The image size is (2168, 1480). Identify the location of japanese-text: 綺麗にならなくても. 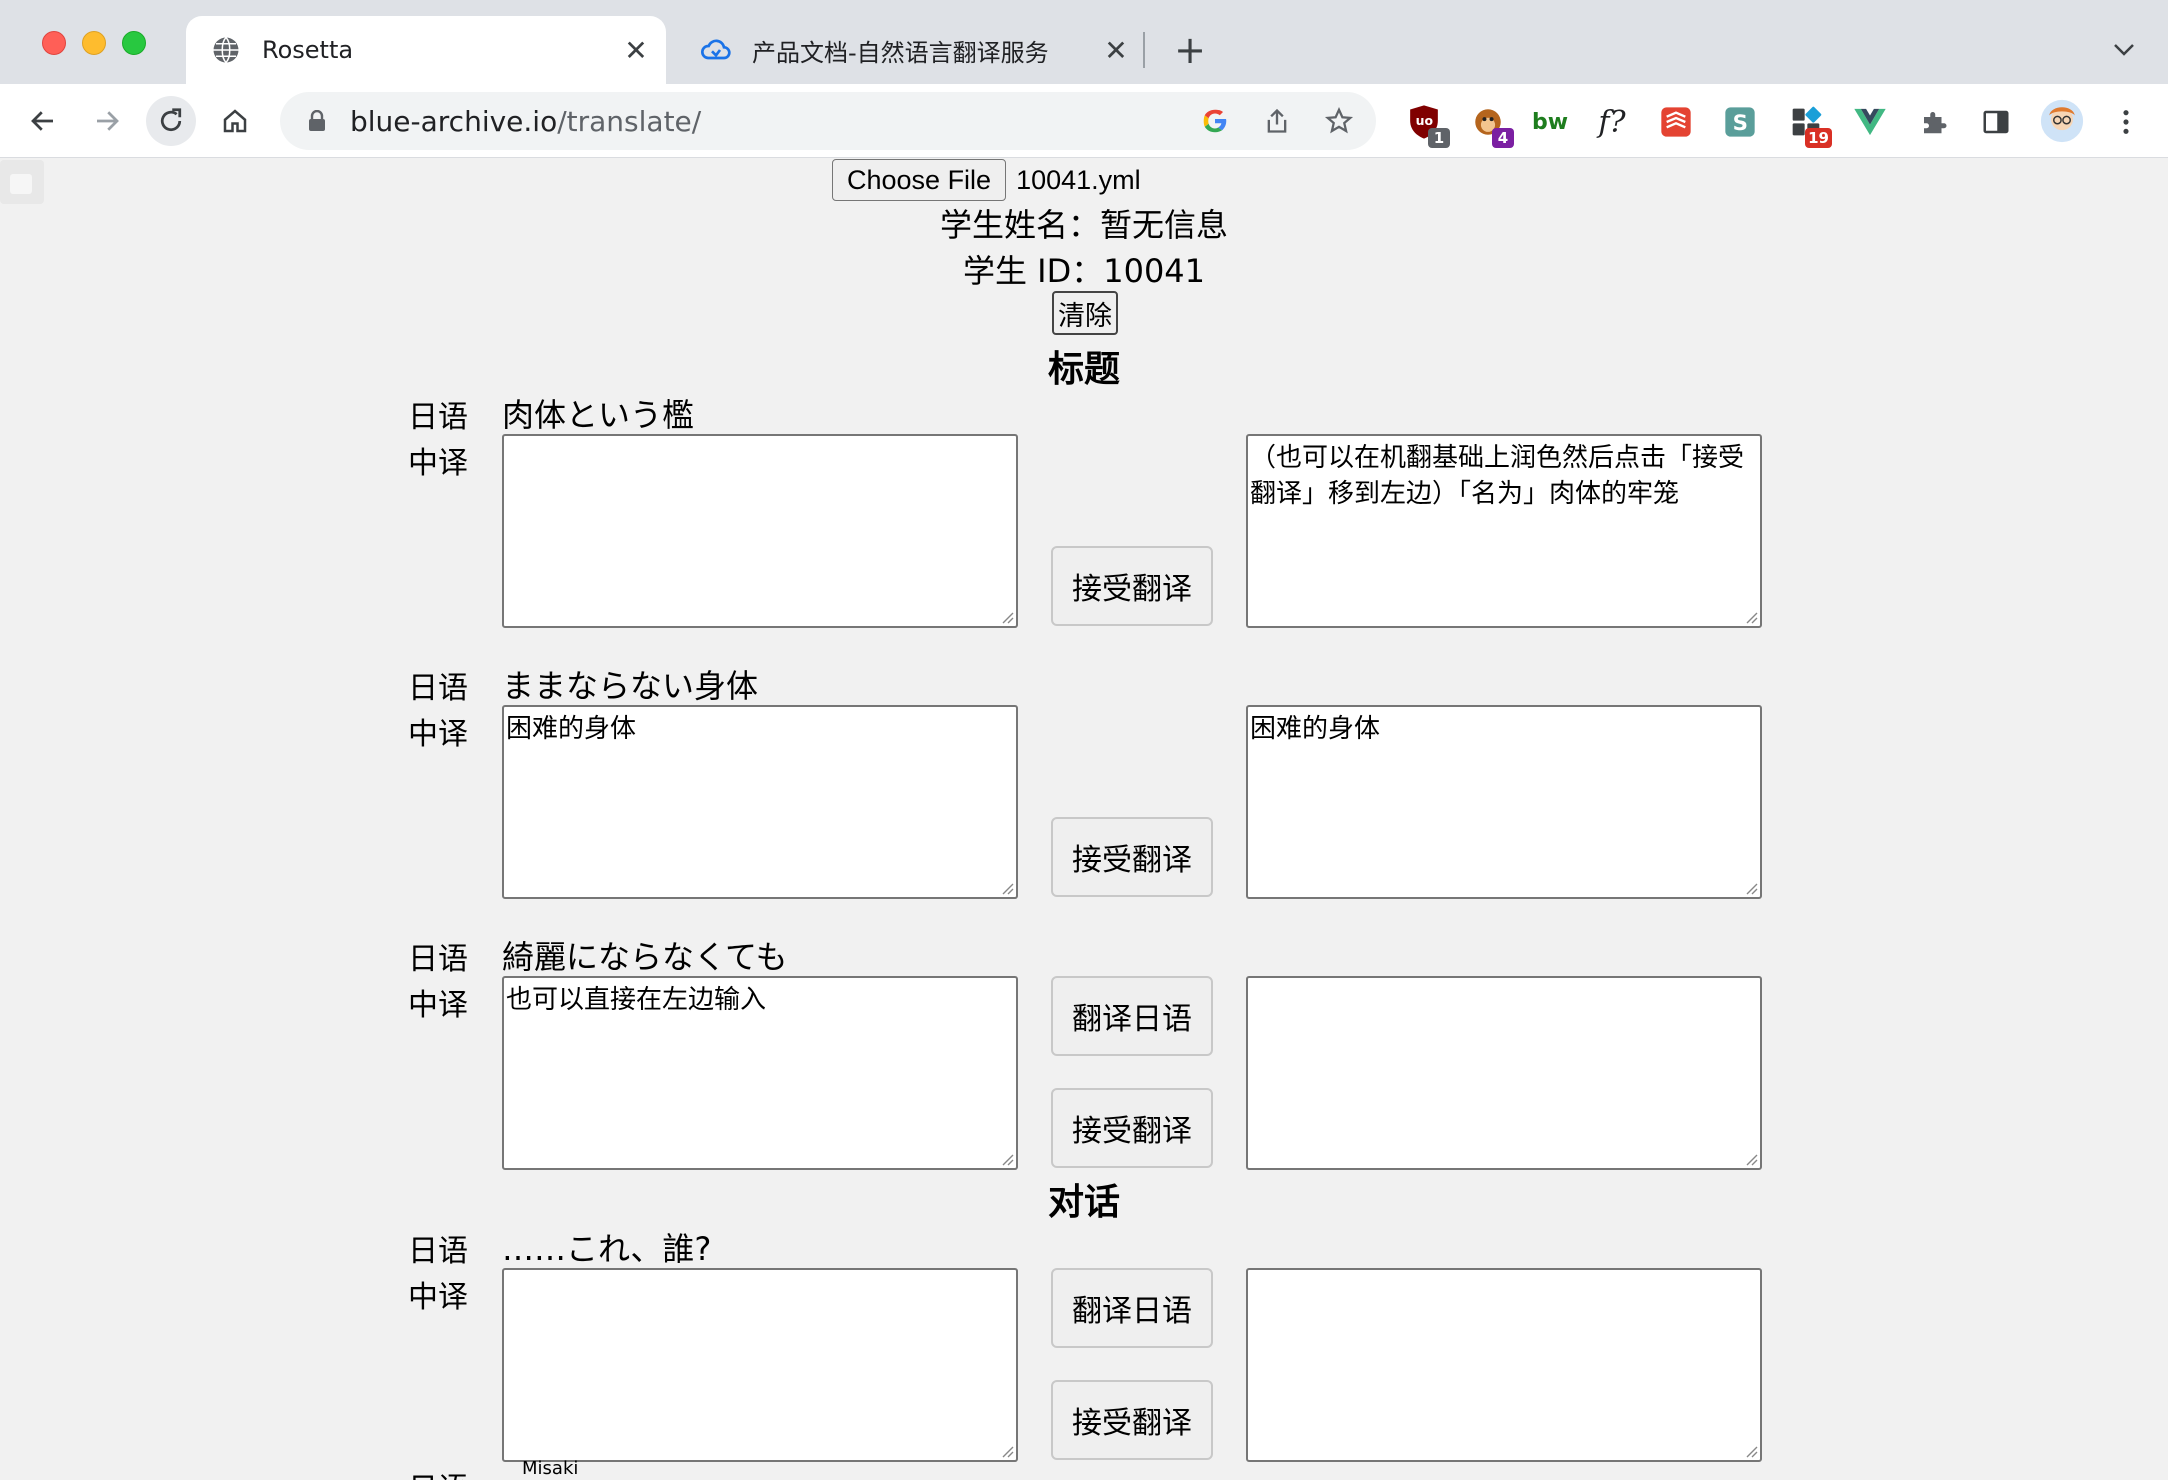
(645, 957).